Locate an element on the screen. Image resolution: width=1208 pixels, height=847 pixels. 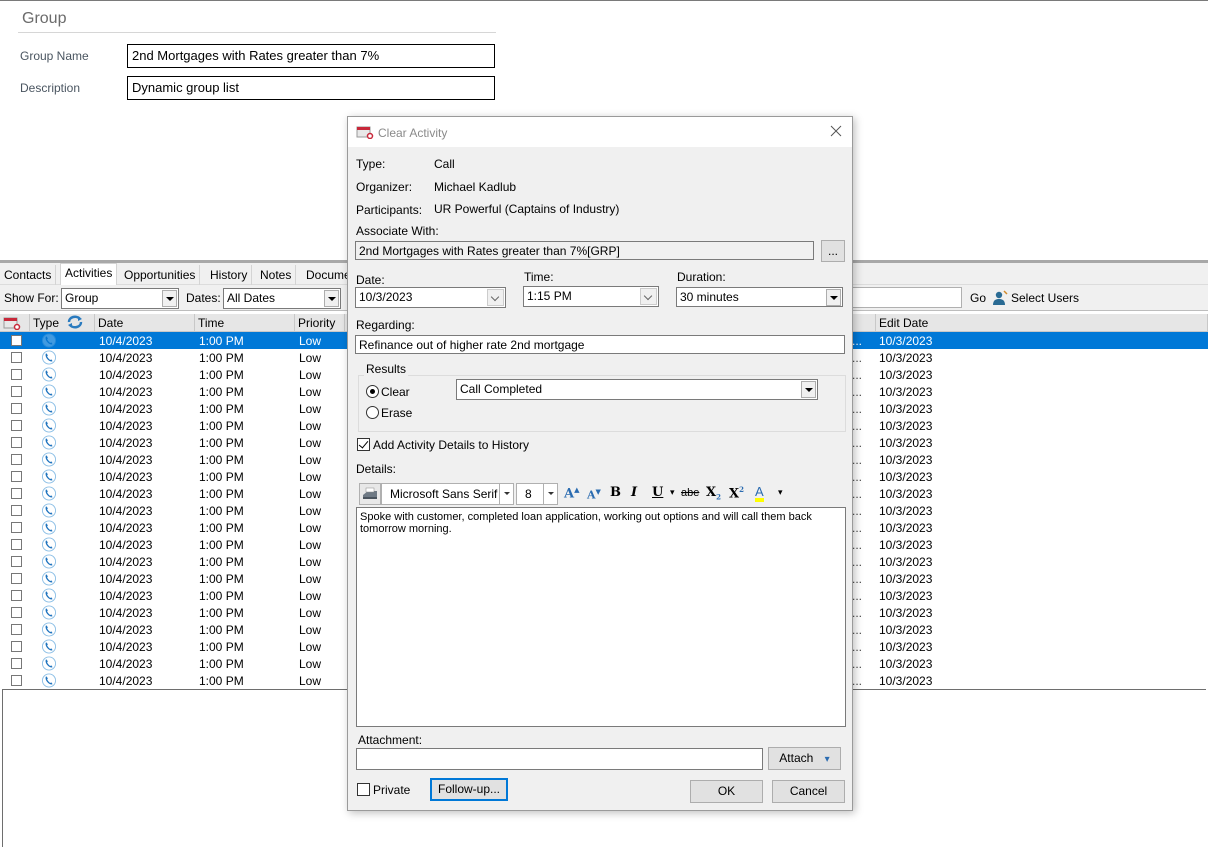
select-users-button: Select Users is located at coordinates (1035, 298).